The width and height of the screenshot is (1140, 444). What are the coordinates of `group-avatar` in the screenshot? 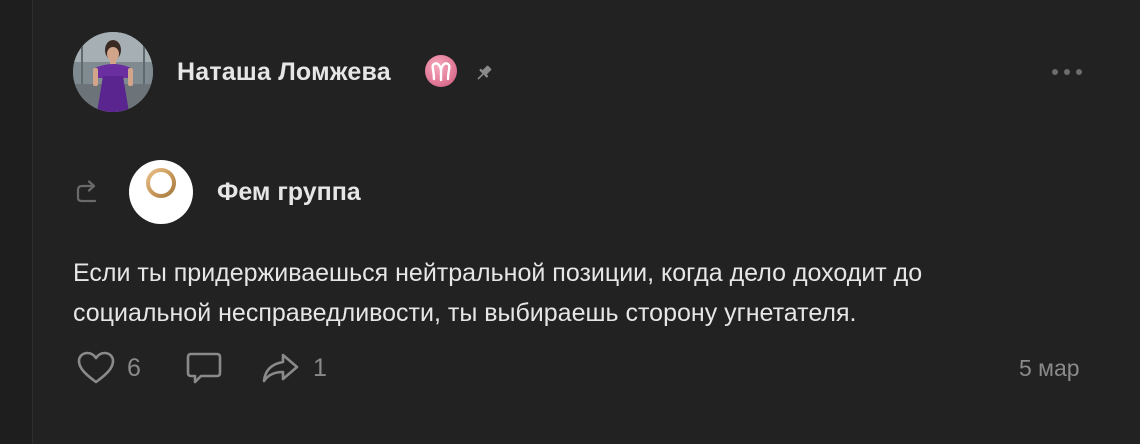 It's located at (161, 192).